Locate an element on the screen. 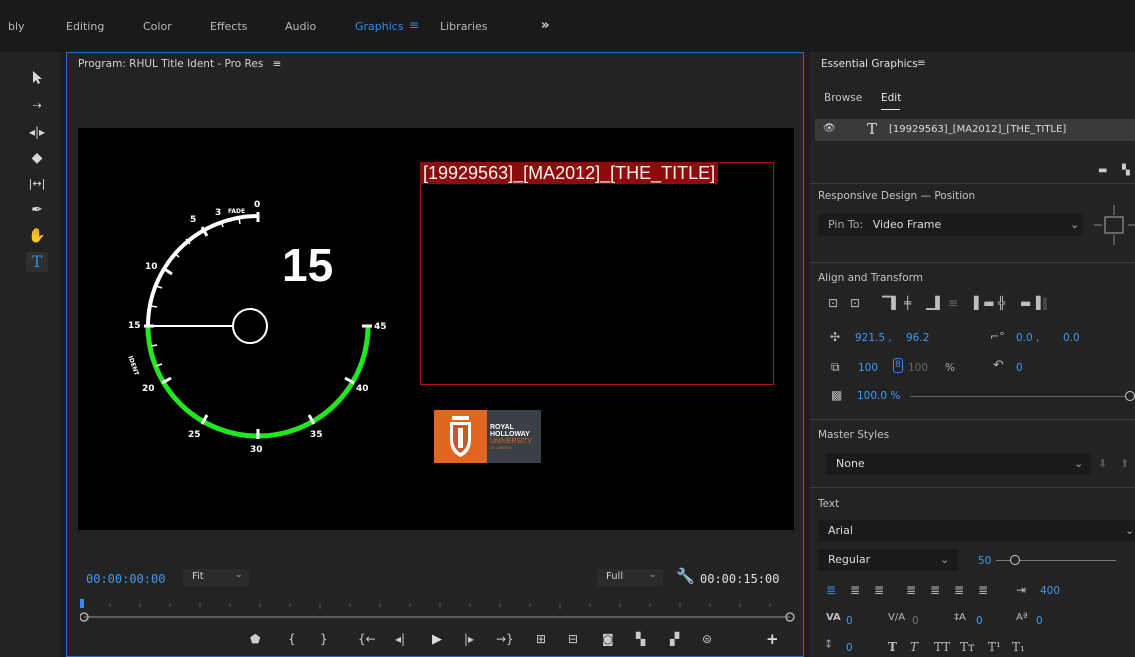  workspace-tab-libraries: Libraries is located at coordinates (464, 26).